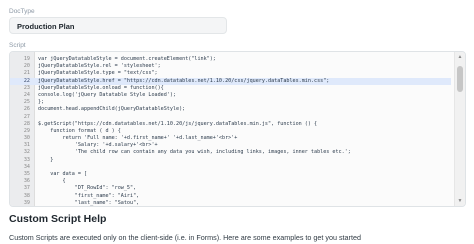 The height and width of the screenshot is (244, 474). I want to click on code-line: 25};, so click(230, 102).